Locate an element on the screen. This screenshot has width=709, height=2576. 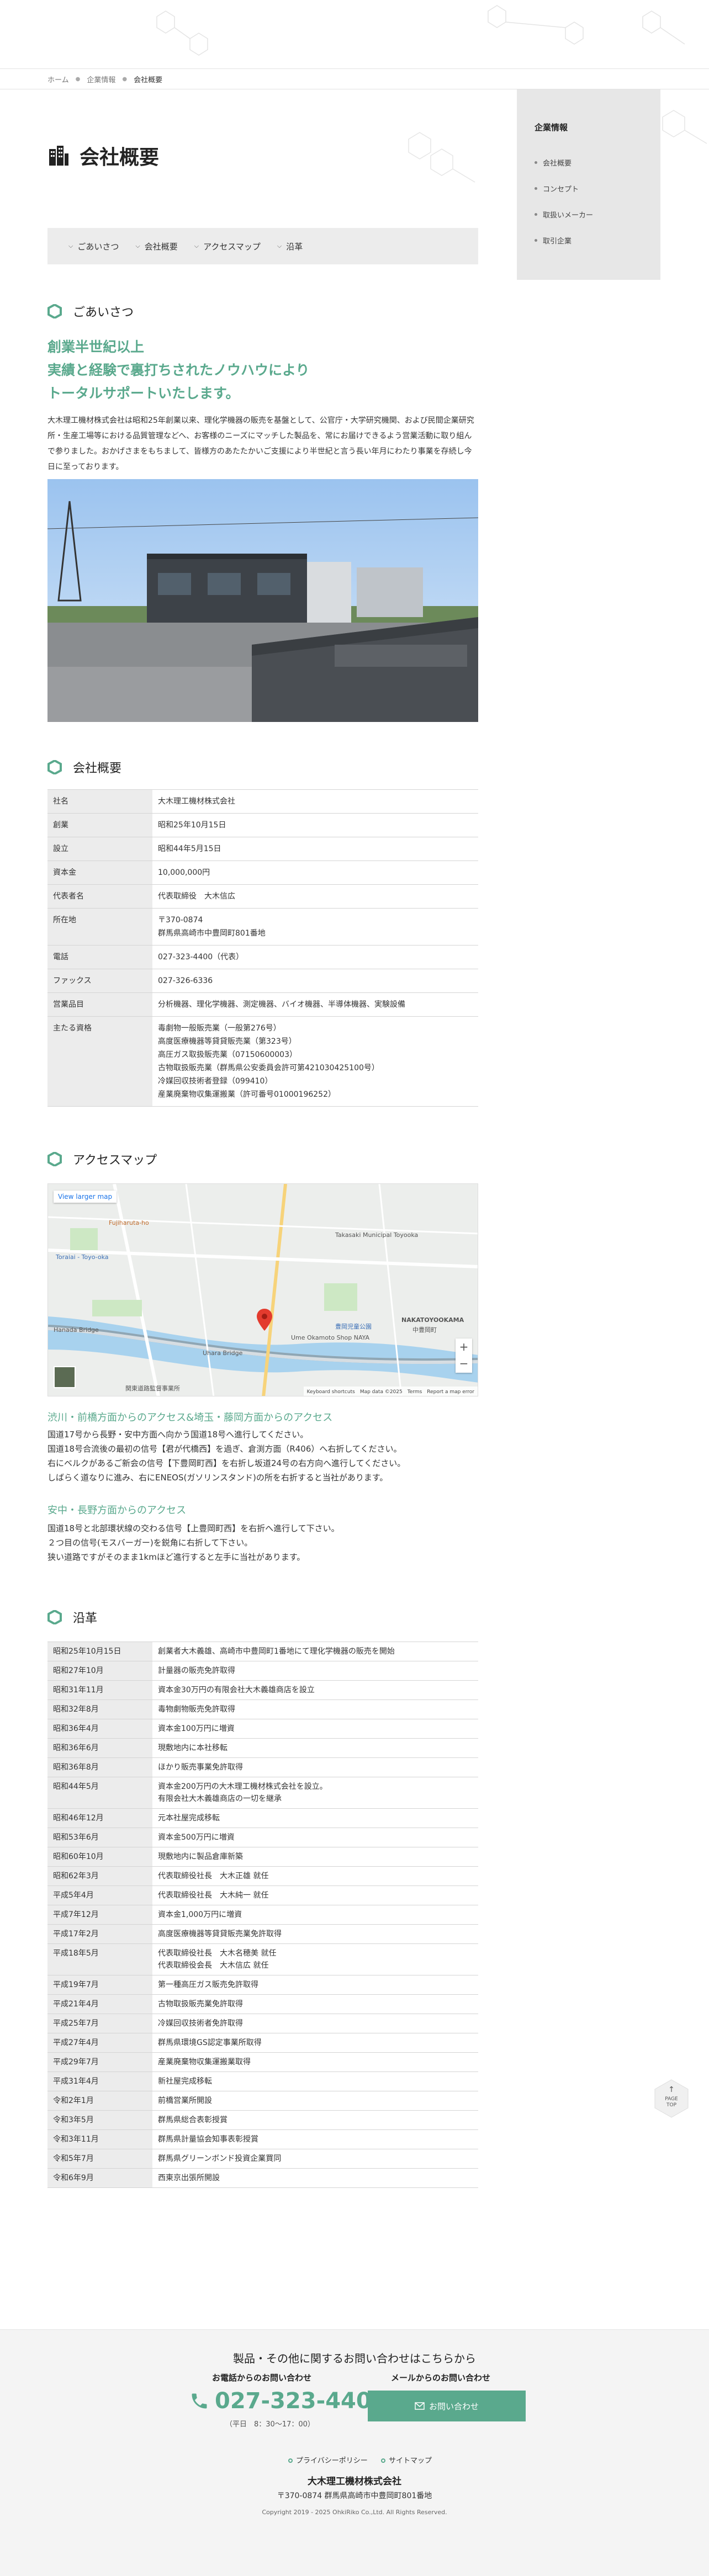
table-value: 昭和25年10月15日 is located at coordinates (315, 825).